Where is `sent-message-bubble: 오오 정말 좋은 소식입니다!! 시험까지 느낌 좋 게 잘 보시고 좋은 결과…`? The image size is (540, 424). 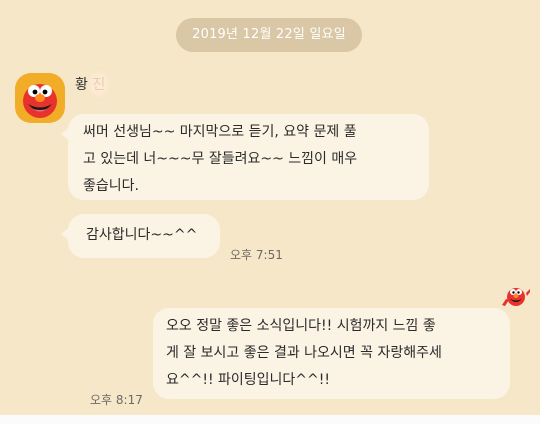
sent-message-bubble: 오오 정말 좋은 소식입니다!! 시험까지 느낌 좋 게 잘 보시고 좋은 결과… is located at coordinates (331, 353).